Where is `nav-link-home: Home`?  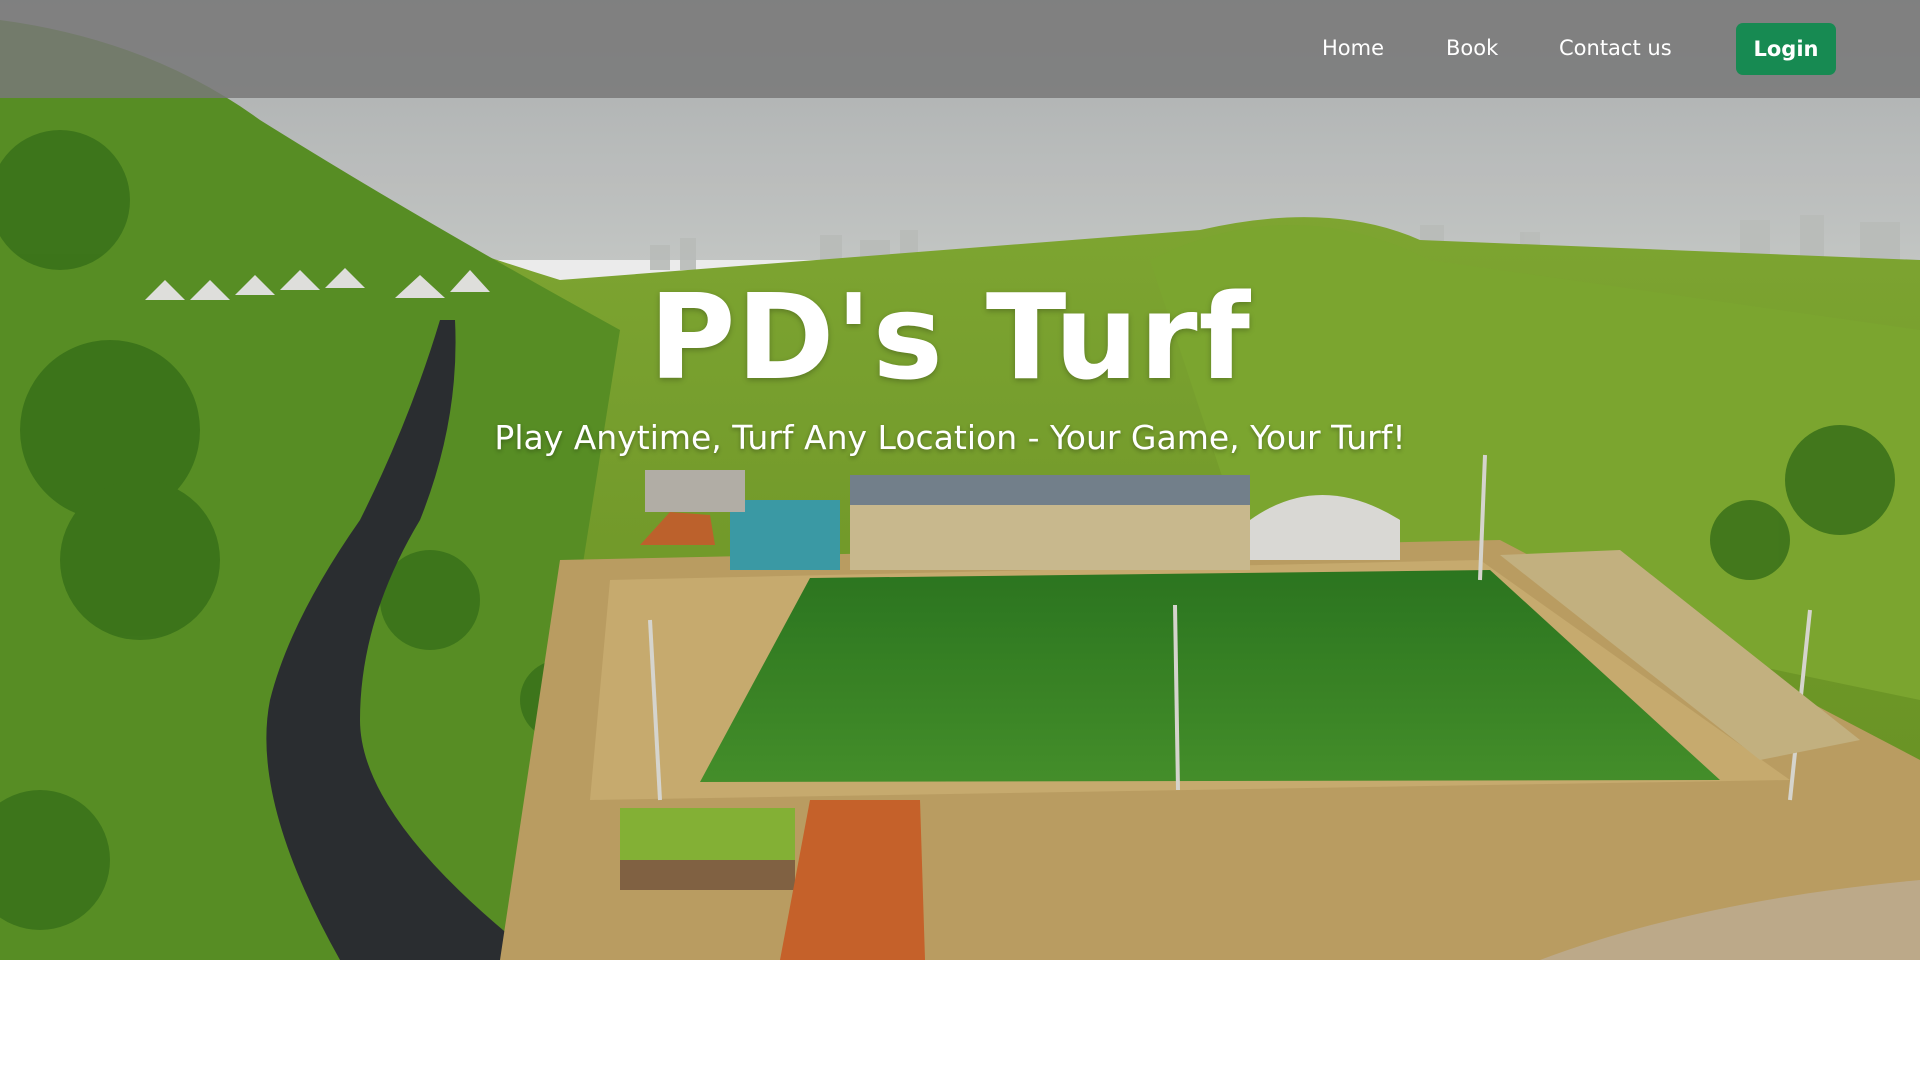
nav-link-home: Home is located at coordinates (1353, 48).